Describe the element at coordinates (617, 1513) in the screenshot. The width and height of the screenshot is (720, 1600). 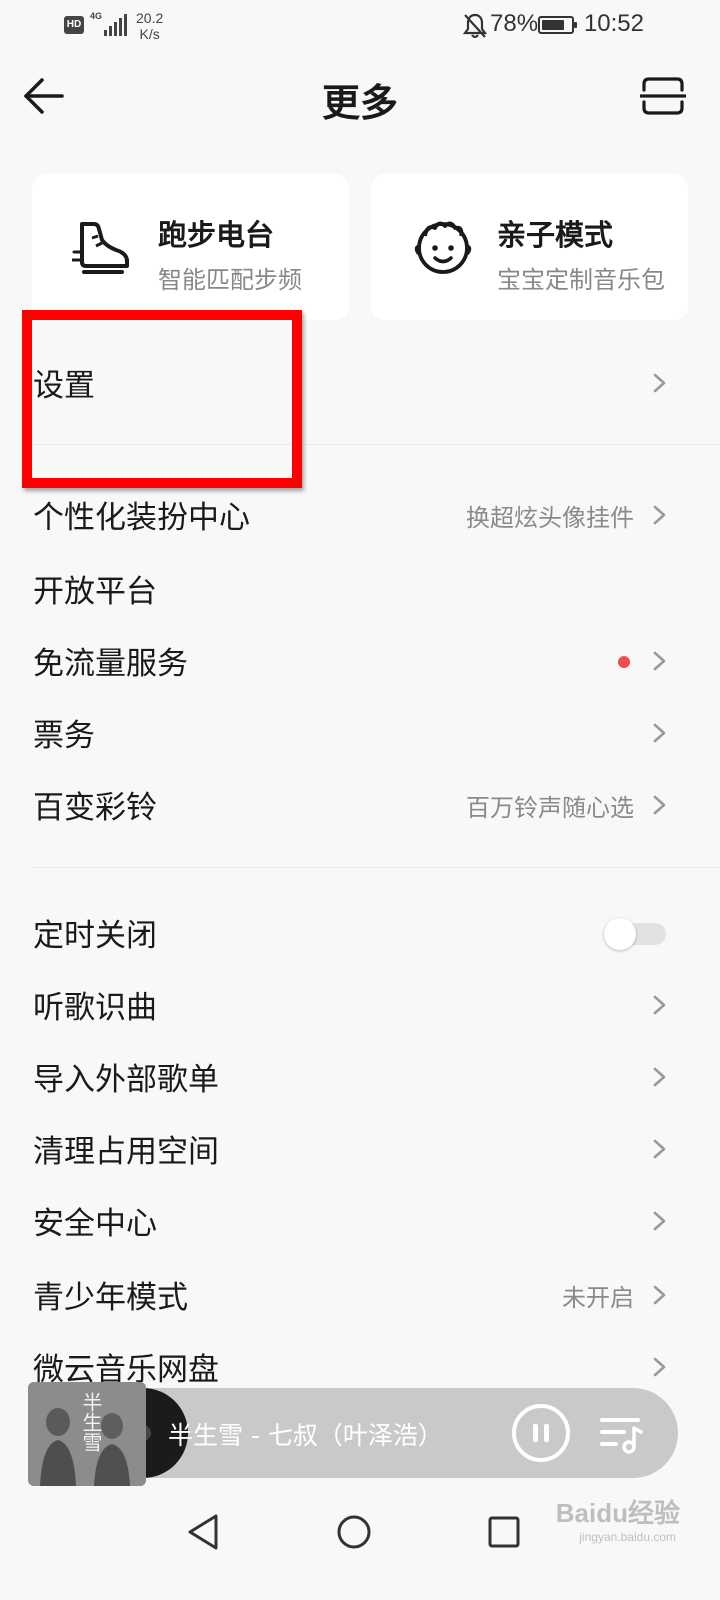
I see `baidu-watermark: Baidu经验` at that location.